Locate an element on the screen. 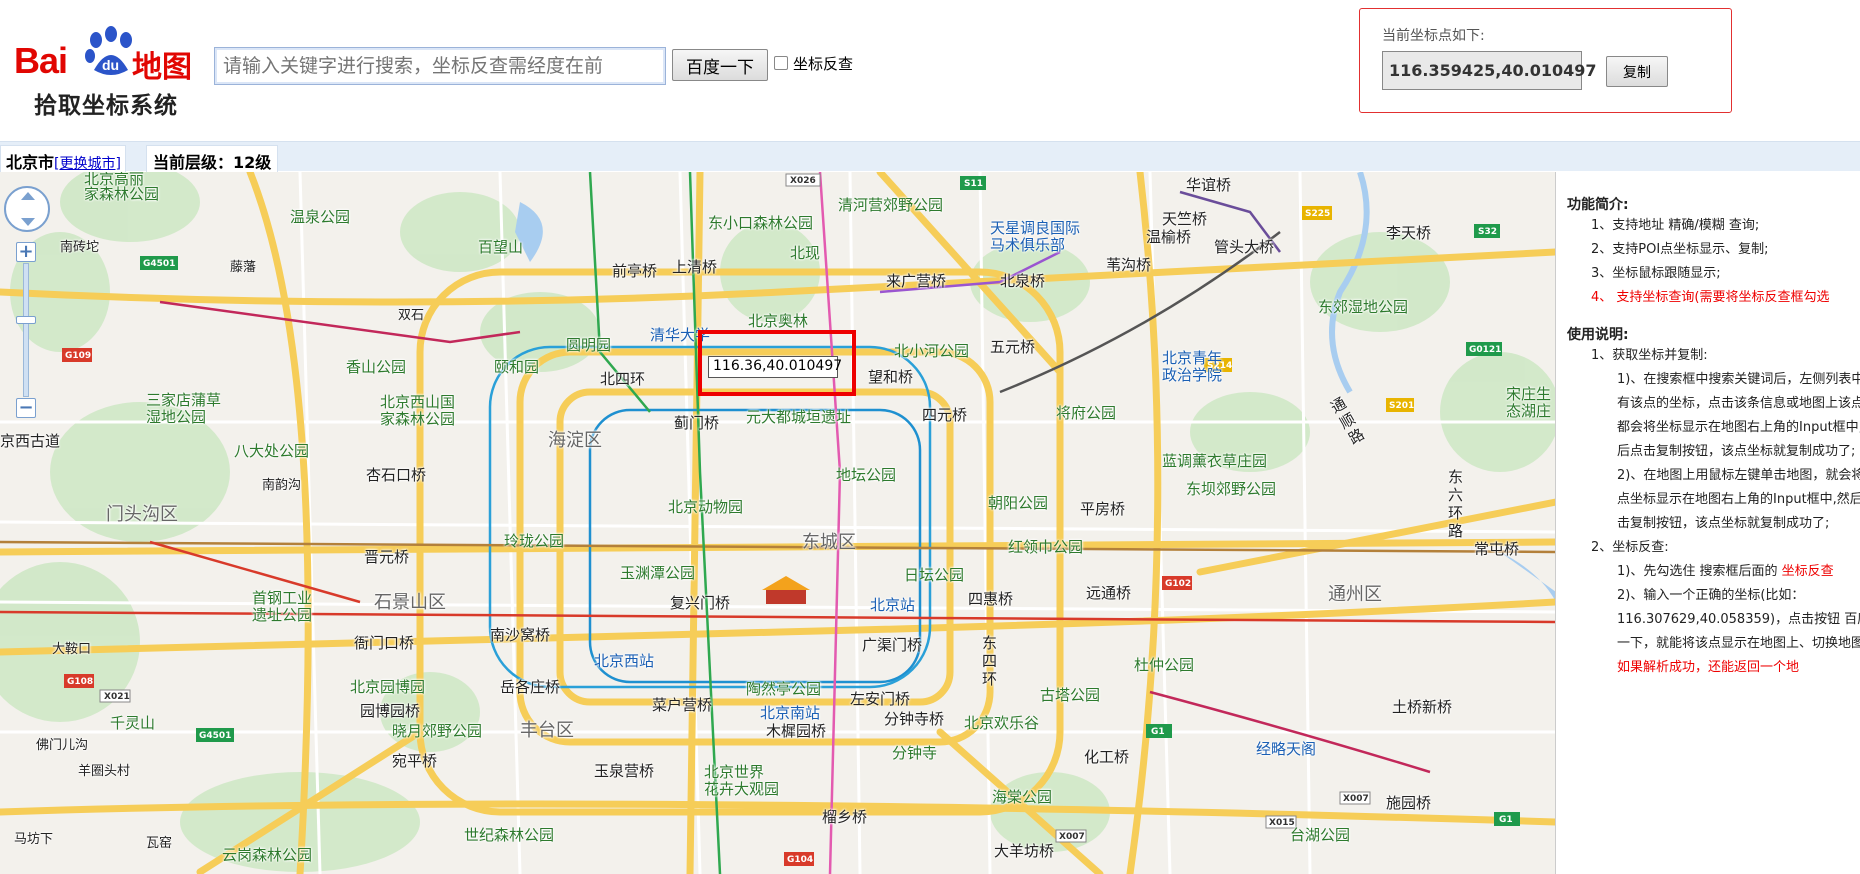 The height and width of the screenshot is (874, 1860). map-label: 北京世界 花卉大观园 is located at coordinates (742, 780).